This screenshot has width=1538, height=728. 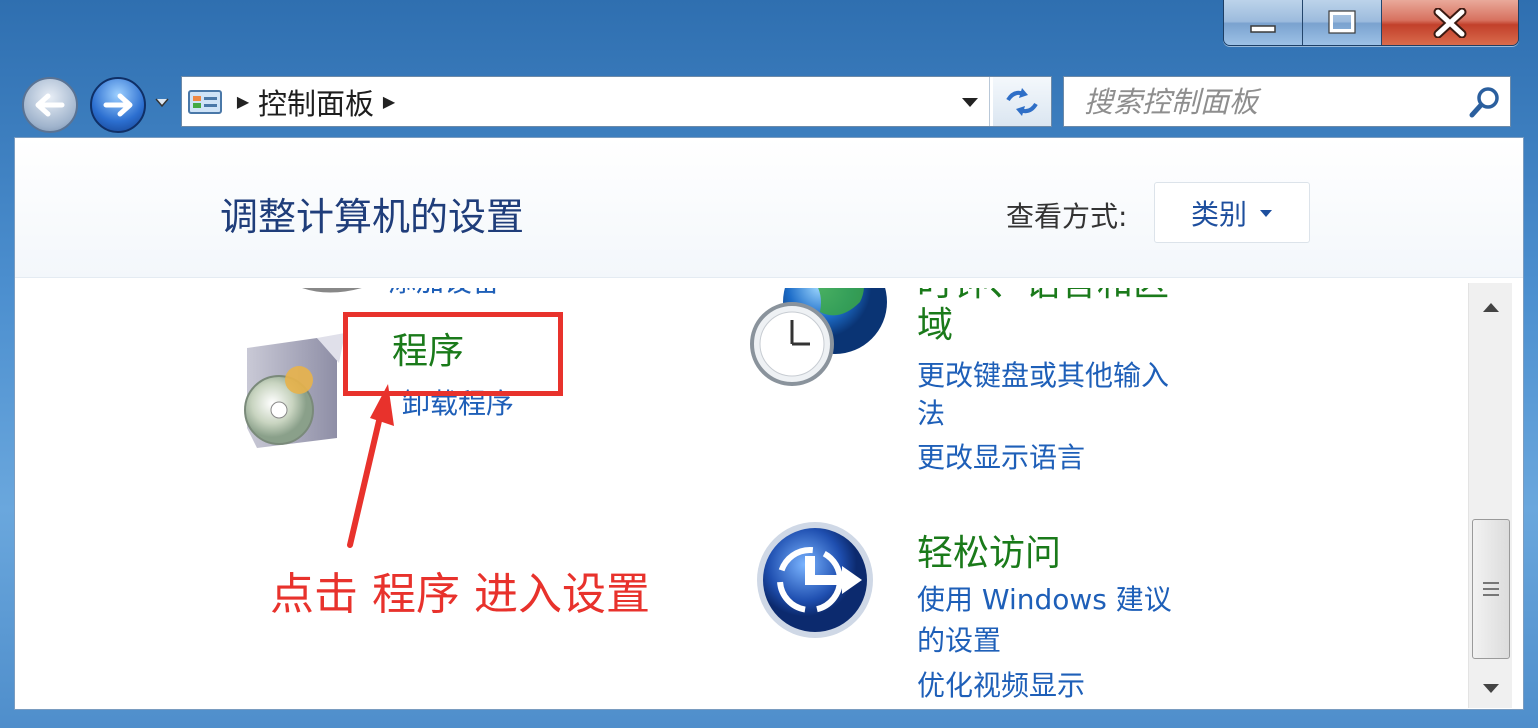 What do you see at coordinates (1263, 28) in the screenshot?
I see `minimize-icon` at bounding box center [1263, 28].